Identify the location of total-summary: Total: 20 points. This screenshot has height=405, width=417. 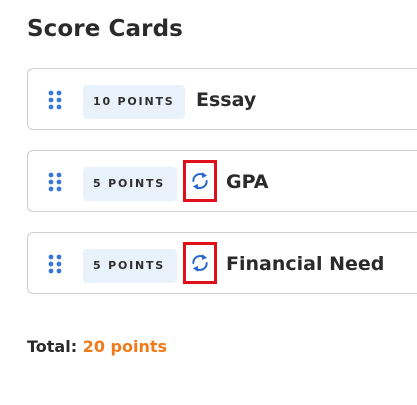
(97, 346).